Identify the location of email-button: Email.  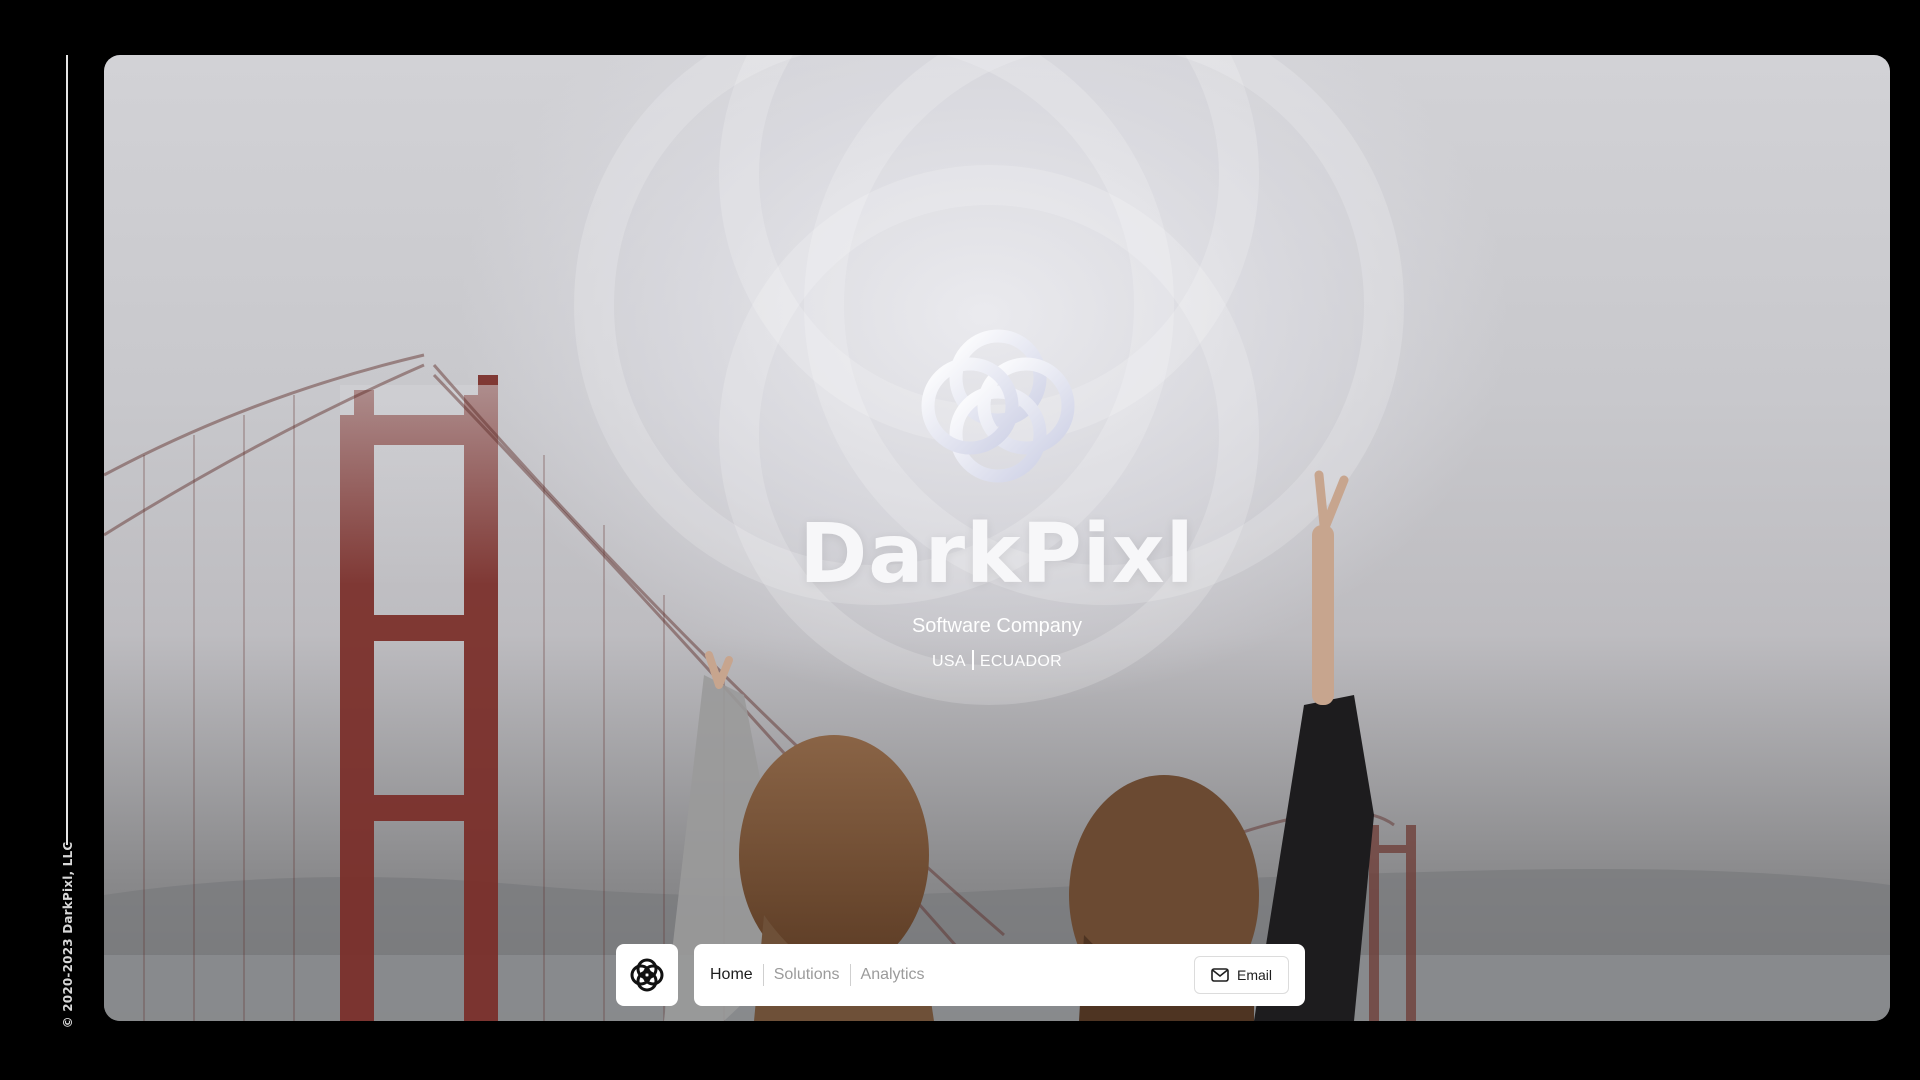
(1241, 975).